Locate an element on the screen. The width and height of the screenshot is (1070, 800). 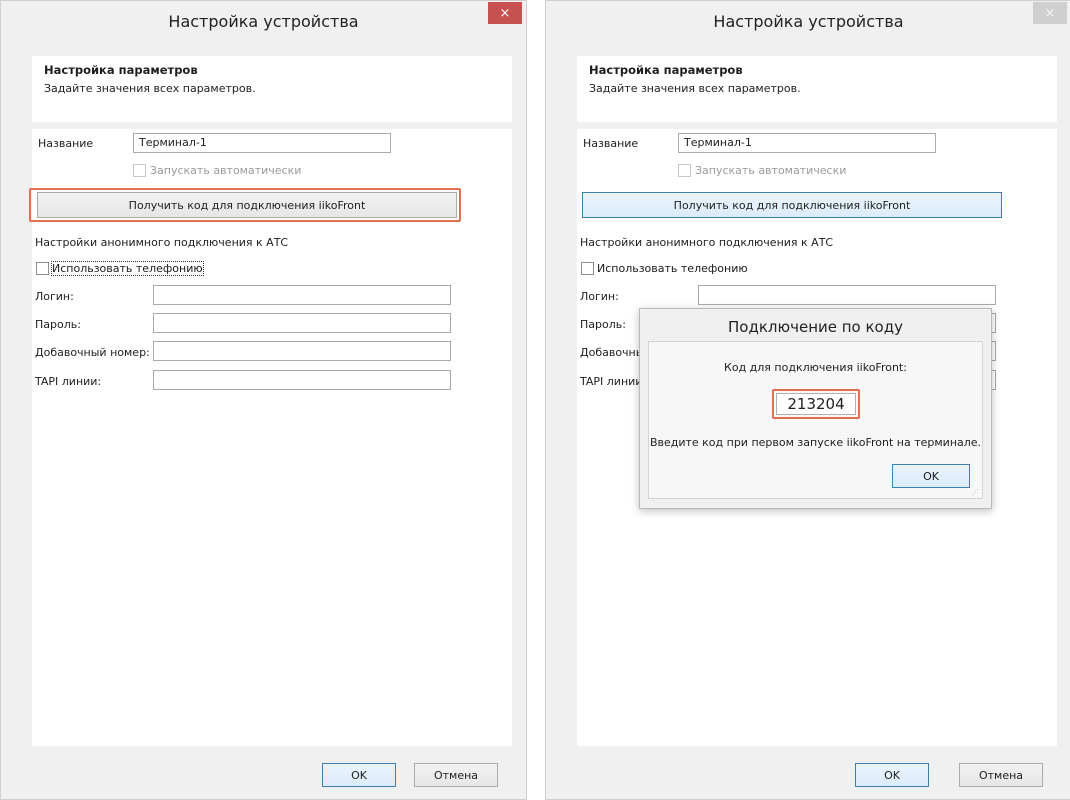
get-code-button: Получить код для подключения iikoFront is located at coordinates (792, 205).